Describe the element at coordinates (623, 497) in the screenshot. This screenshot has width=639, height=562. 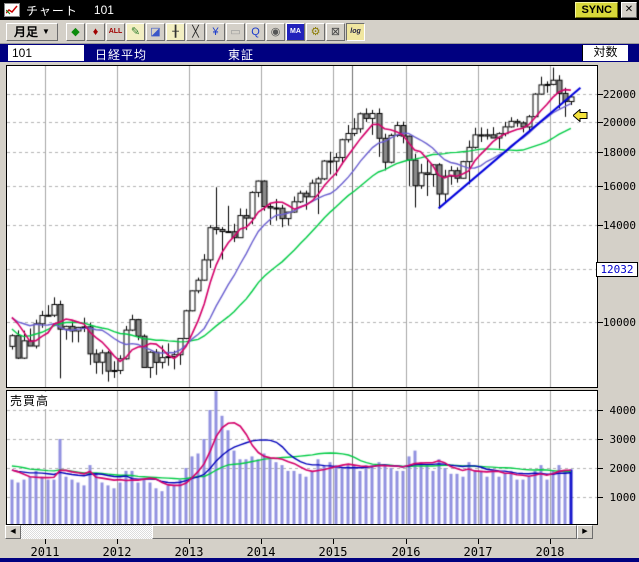
I see `volume-axis-label: 1000` at that location.